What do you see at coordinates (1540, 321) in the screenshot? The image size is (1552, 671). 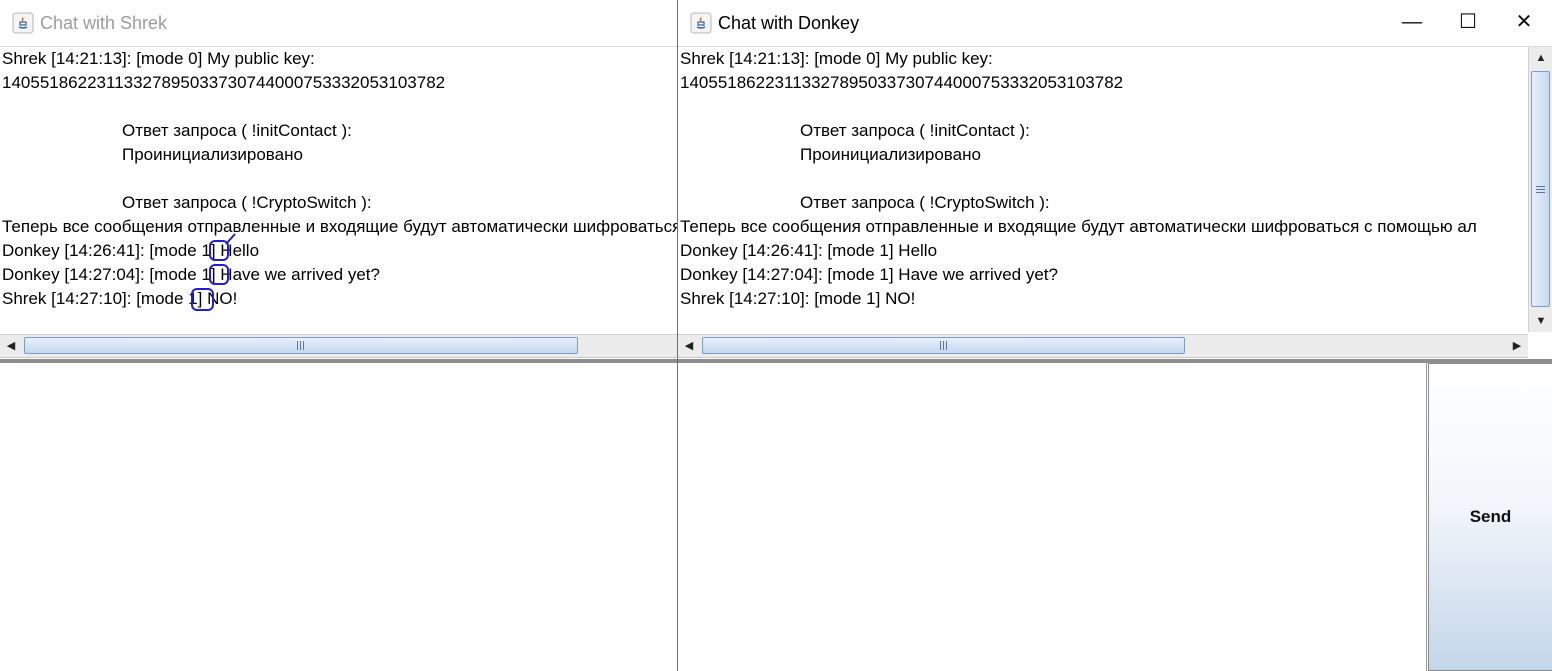 I see `scroll-down-icon: ▼` at bounding box center [1540, 321].